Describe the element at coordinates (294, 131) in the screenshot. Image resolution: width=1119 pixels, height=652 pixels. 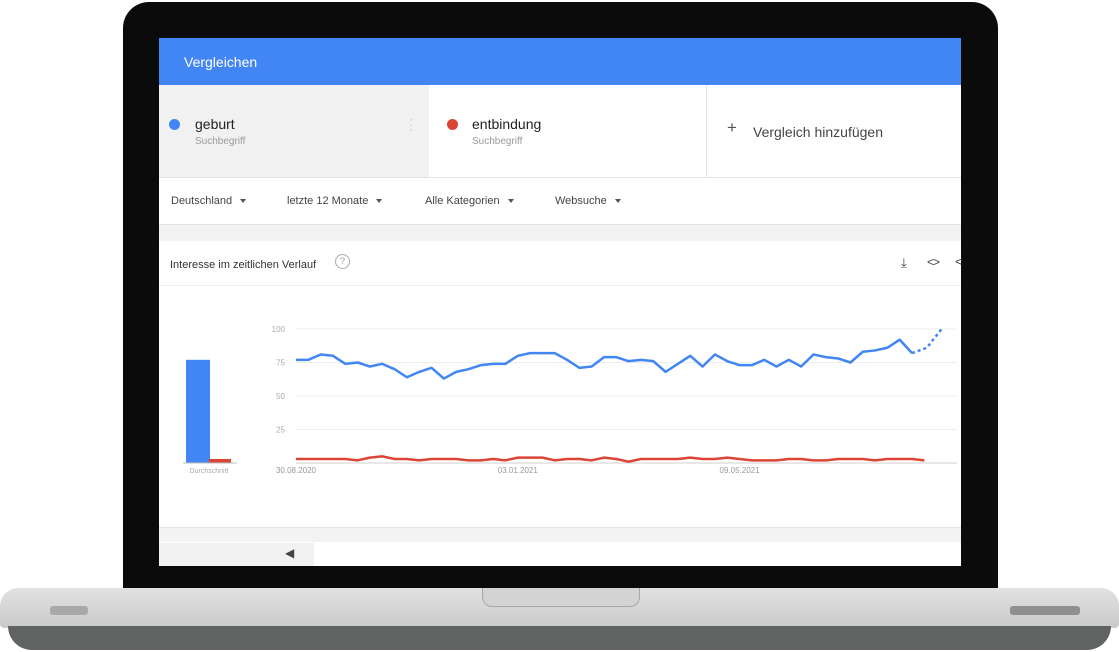
I see `term-card-geburt: geburt Suchbegriff · · ·` at that location.